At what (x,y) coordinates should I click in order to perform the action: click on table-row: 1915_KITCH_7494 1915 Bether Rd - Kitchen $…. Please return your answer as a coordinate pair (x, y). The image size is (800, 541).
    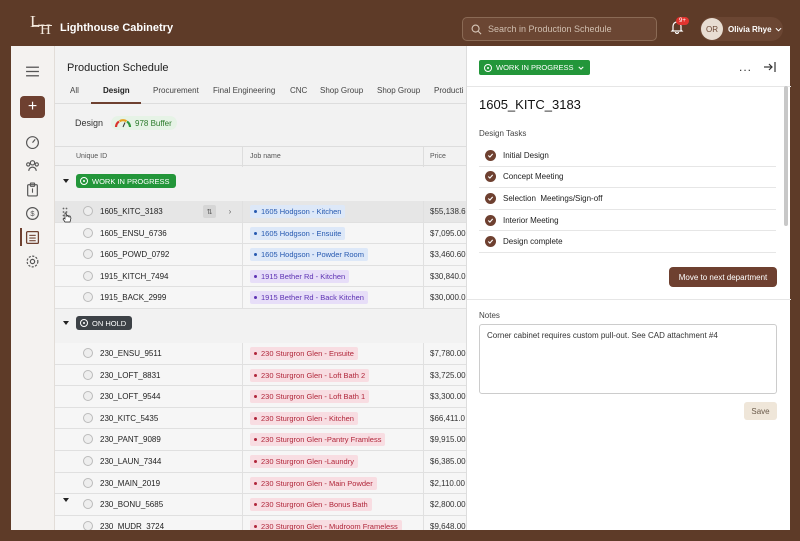
    Looking at the image, I should click on (260, 276).